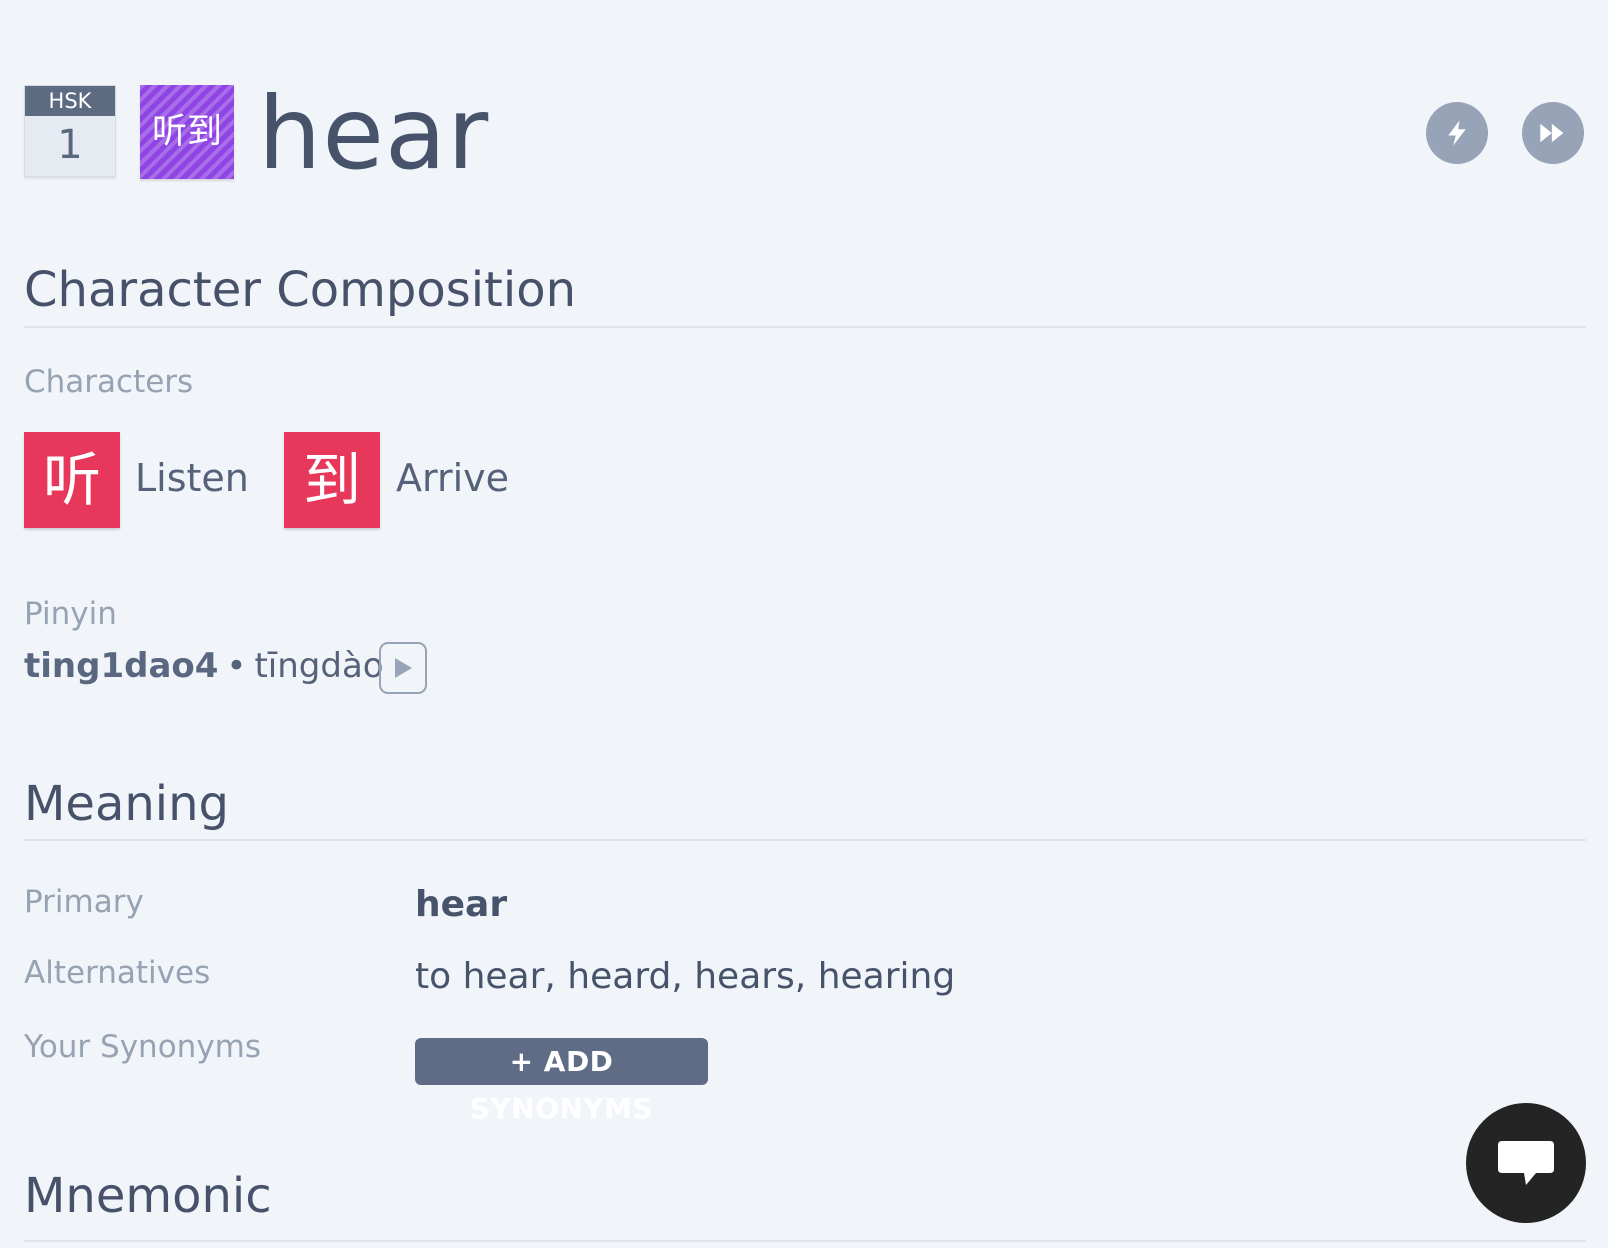 The height and width of the screenshot is (1248, 1608). What do you see at coordinates (70, 101) in the screenshot?
I see `hsk-label: HSK` at bounding box center [70, 101].